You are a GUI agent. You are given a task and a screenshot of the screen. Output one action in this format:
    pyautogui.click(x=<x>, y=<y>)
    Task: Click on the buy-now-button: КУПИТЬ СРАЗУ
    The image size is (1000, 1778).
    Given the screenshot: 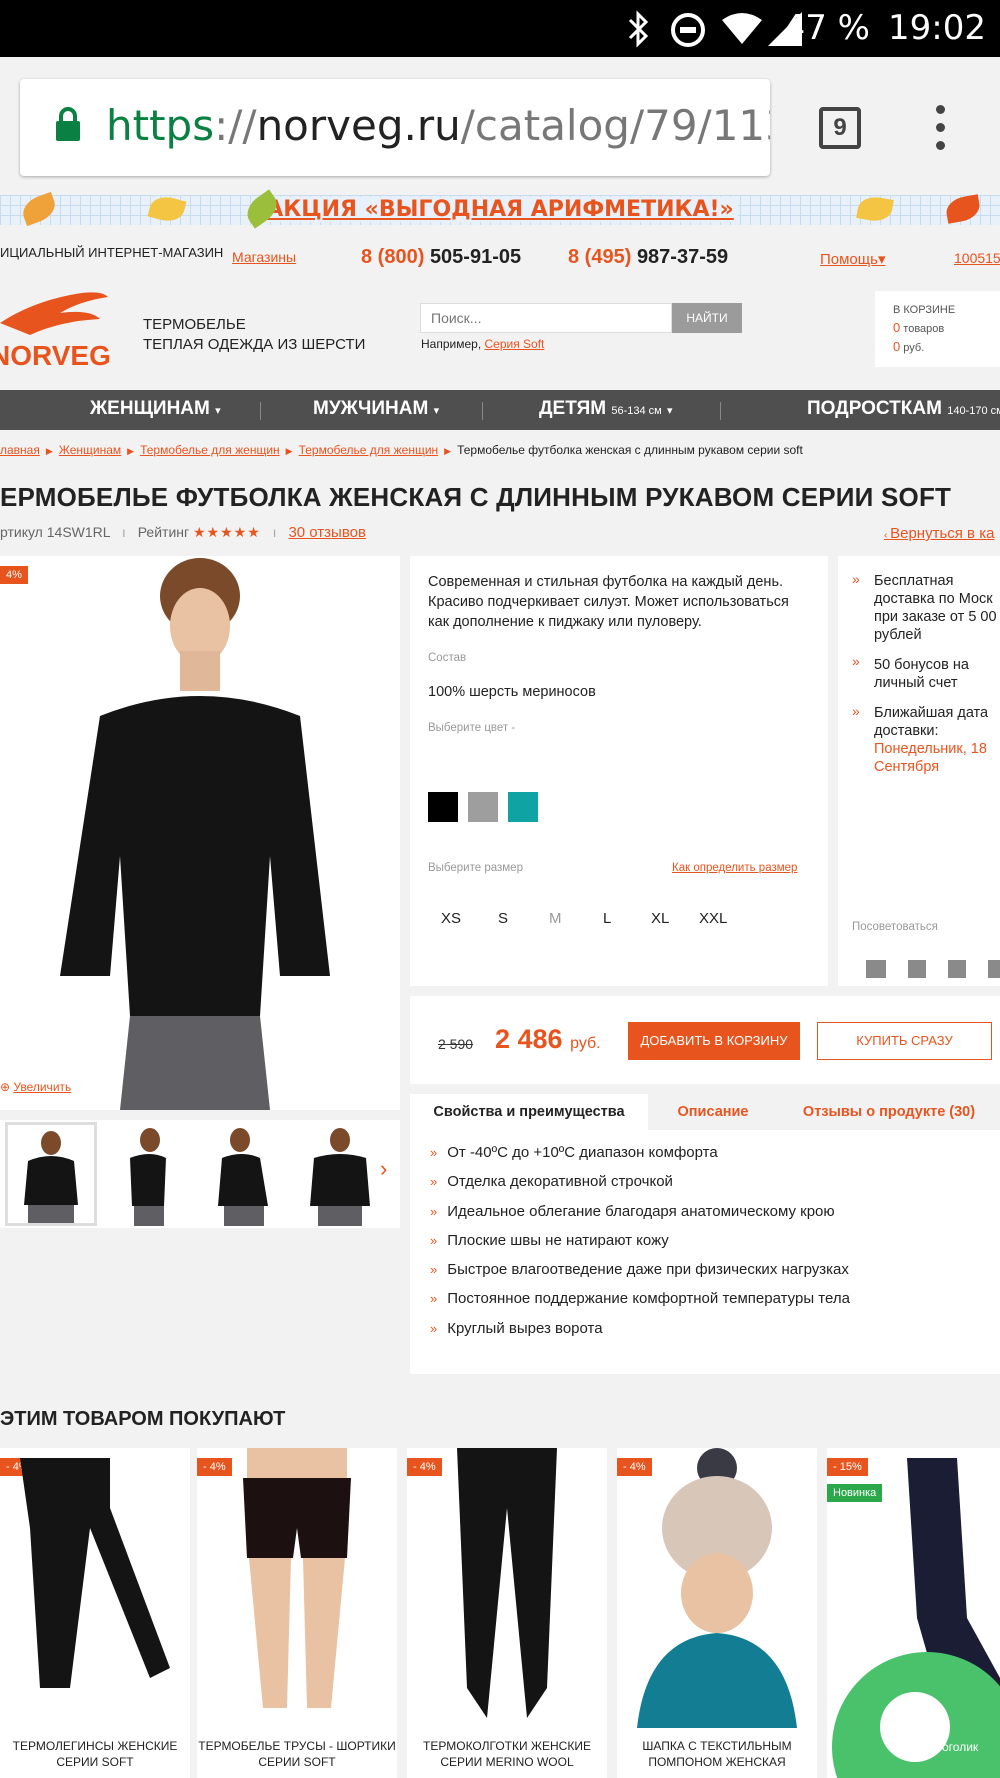 What is the action you would take?
    pyautogui.click(x=904, y=1041)
    